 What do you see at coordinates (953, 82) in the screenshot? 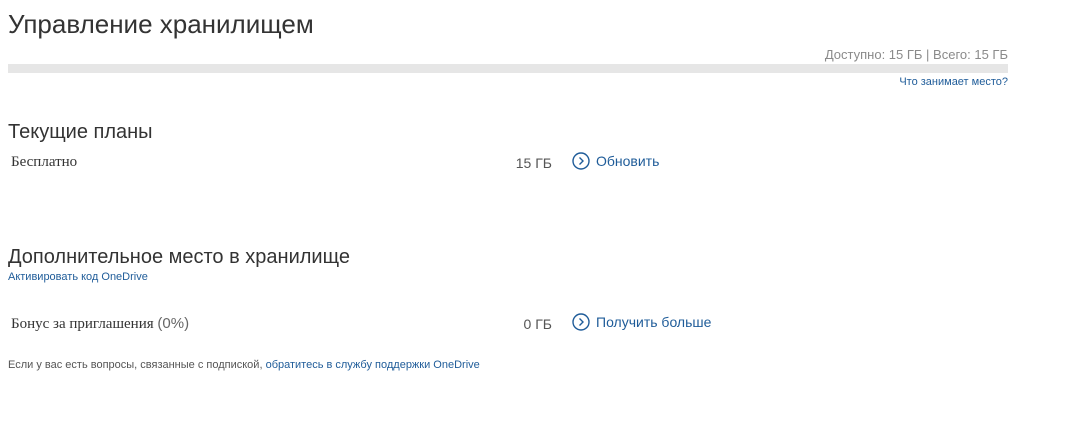
I see `what-takes-space-link: Что занимает место?` at bounding box center [953, 82].